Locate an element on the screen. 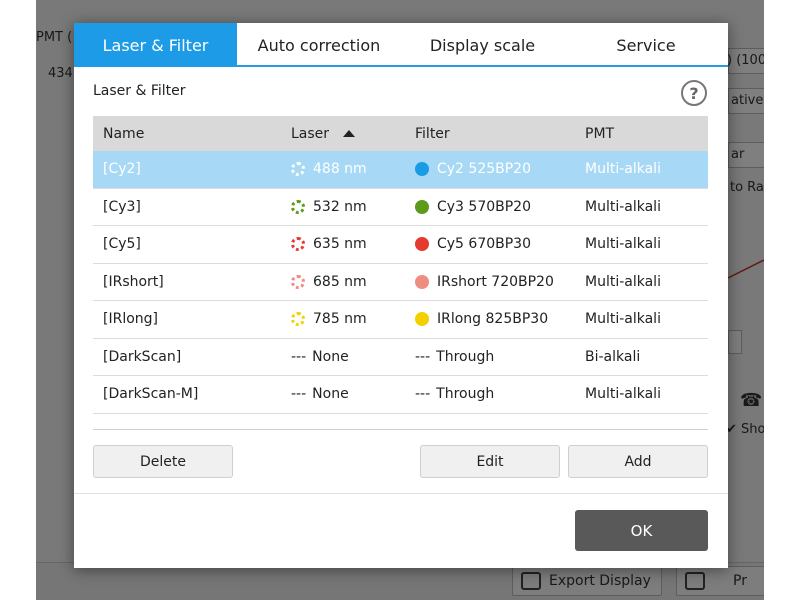 This screenshot has height=600, width=800. cell-name: [Cy2] is located at coordinates (122, 169).